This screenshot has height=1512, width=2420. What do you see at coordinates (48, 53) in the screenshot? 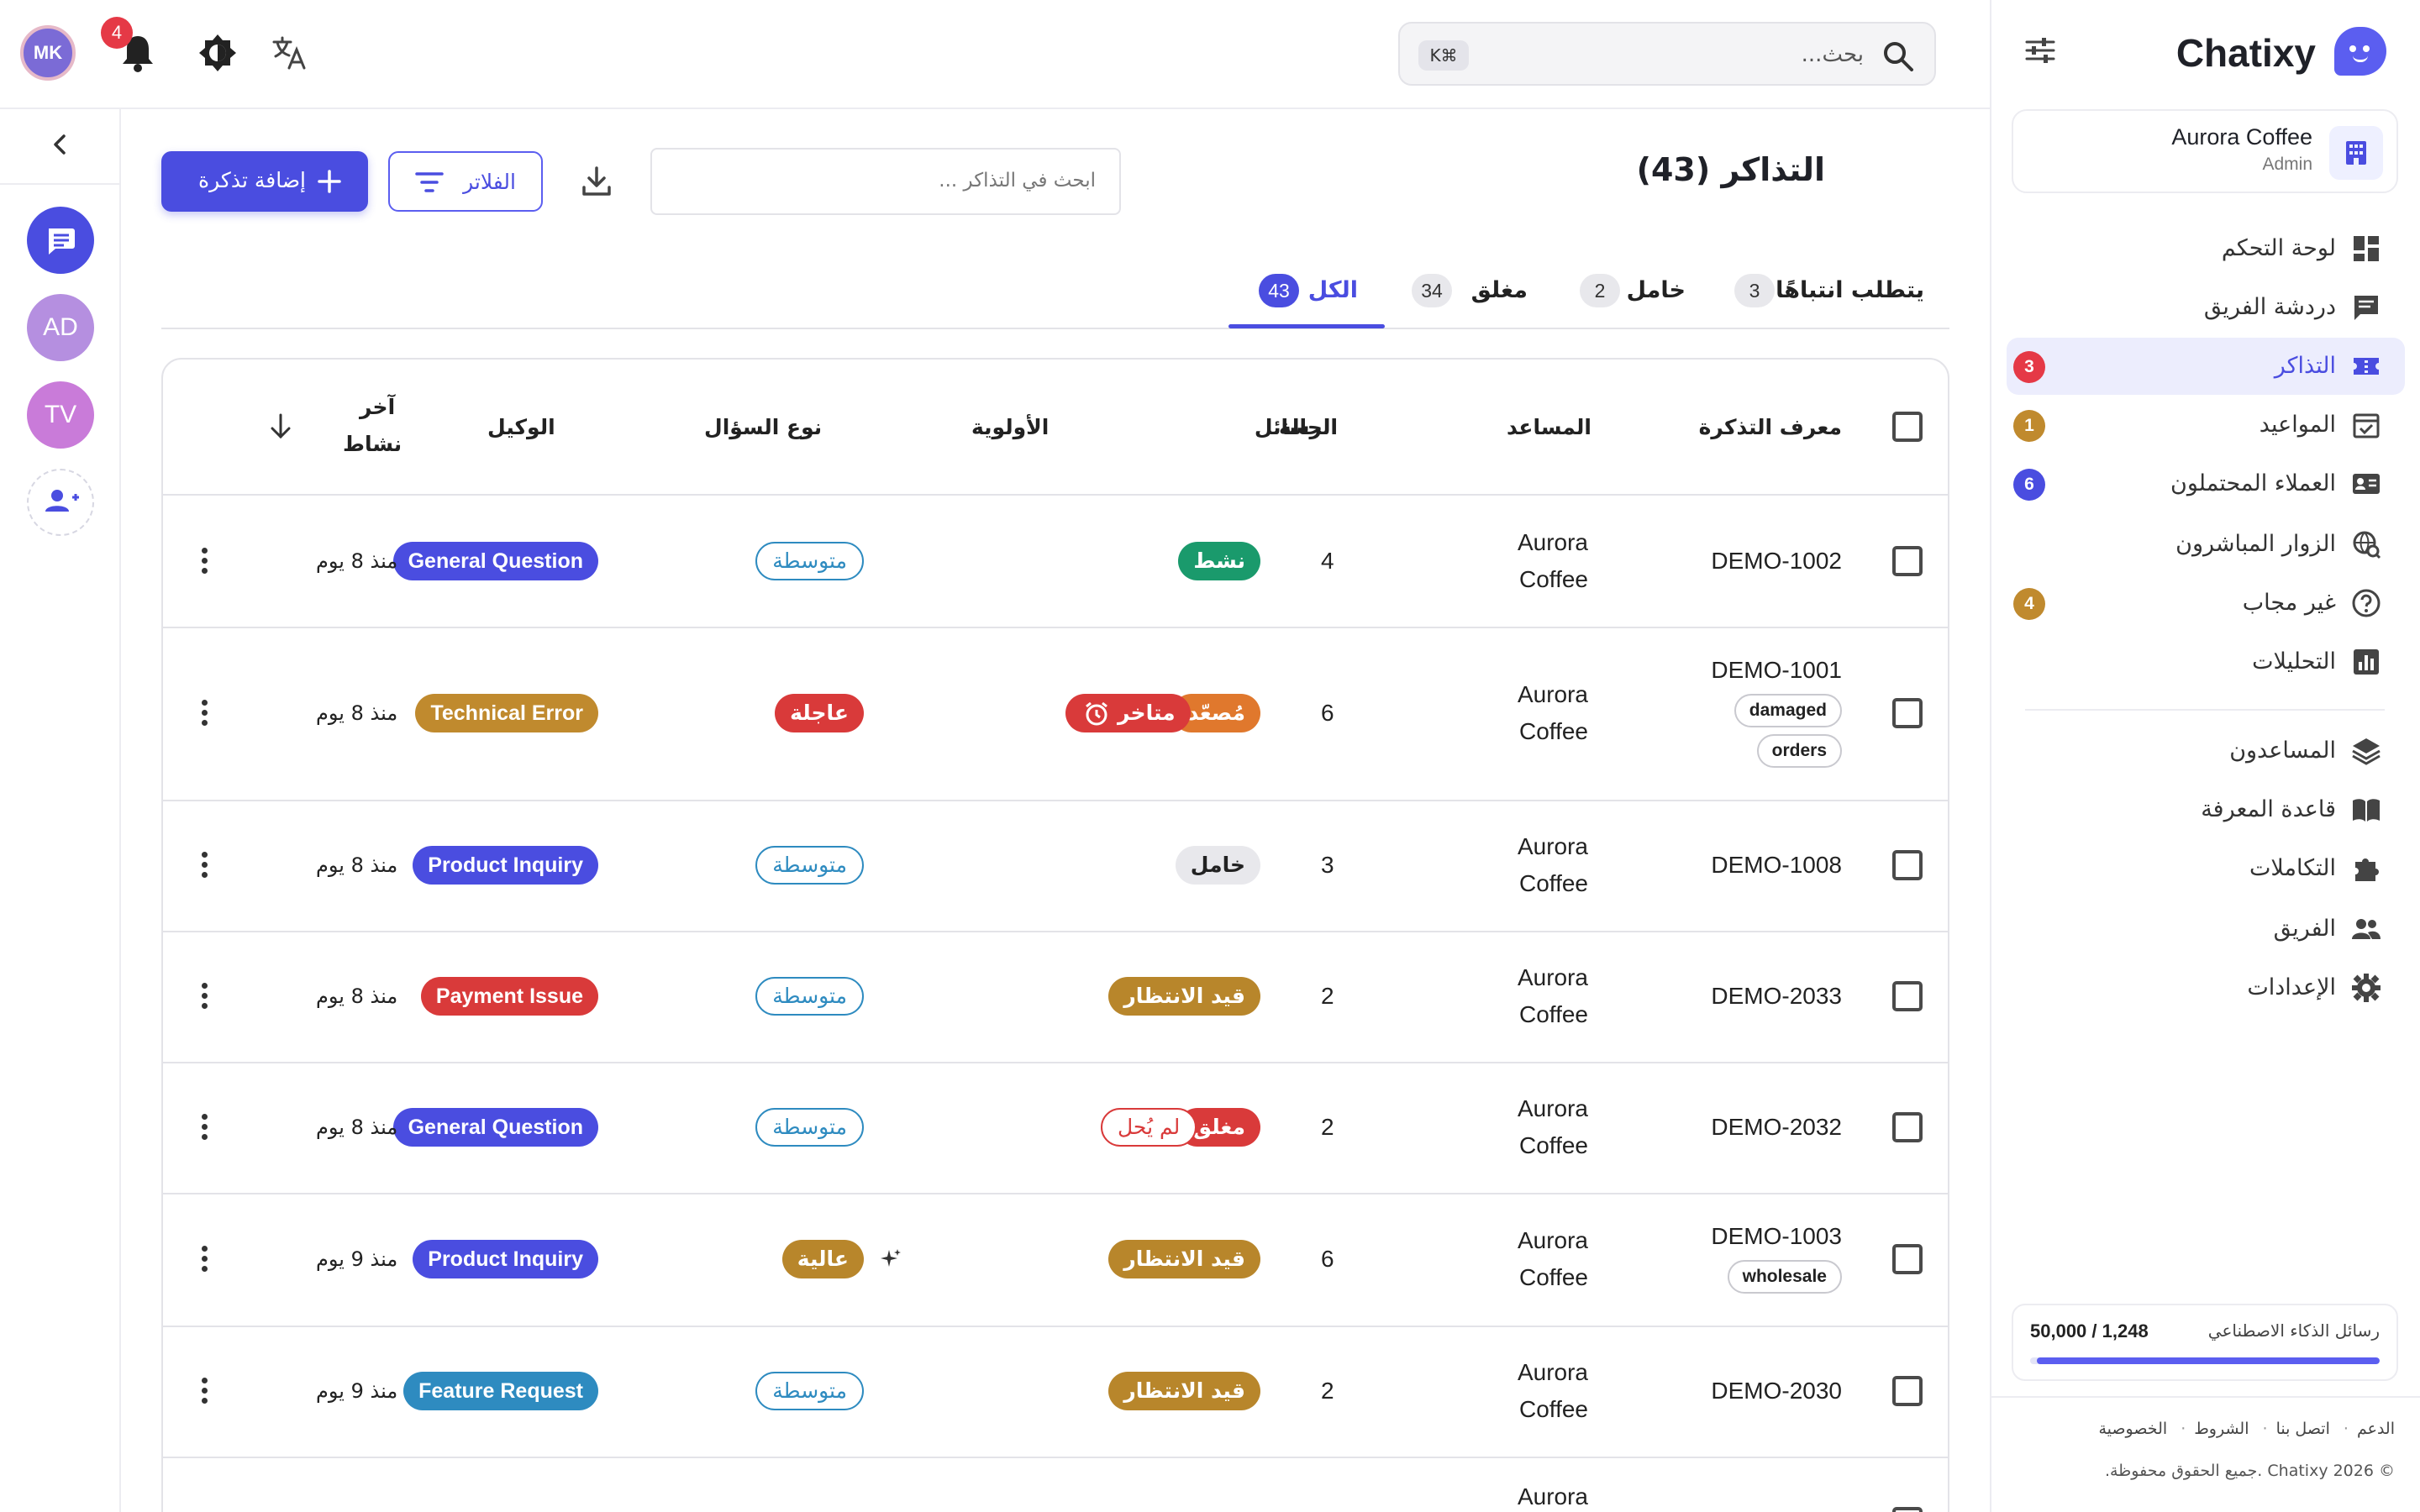
I see `user-avatar: MK` at bounding box center [48, 53].